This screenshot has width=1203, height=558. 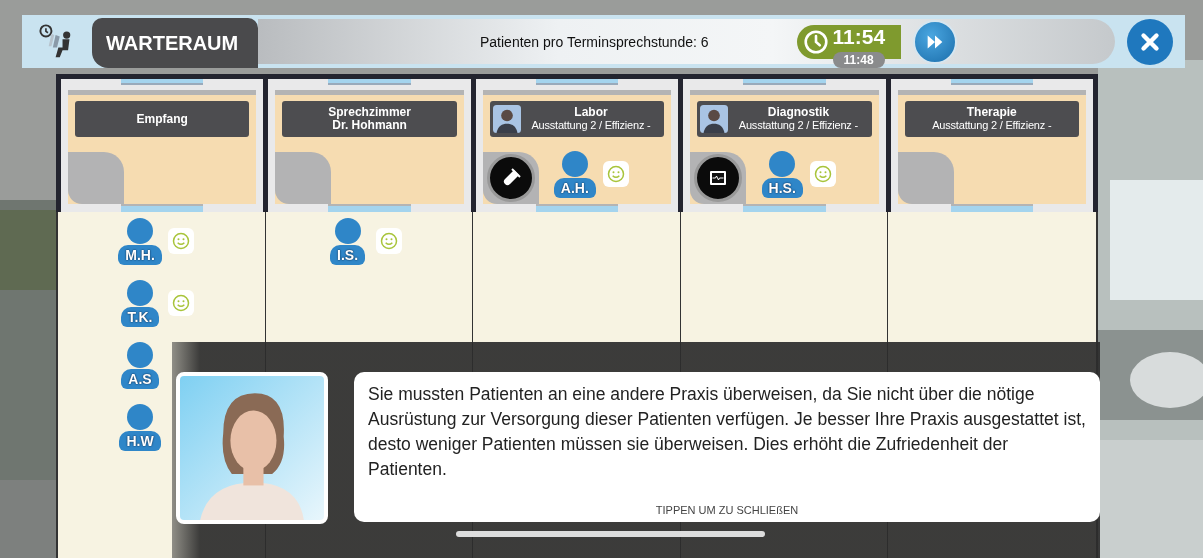 I want to click on room-name: Diagnostik, so click(x=798, y=112).